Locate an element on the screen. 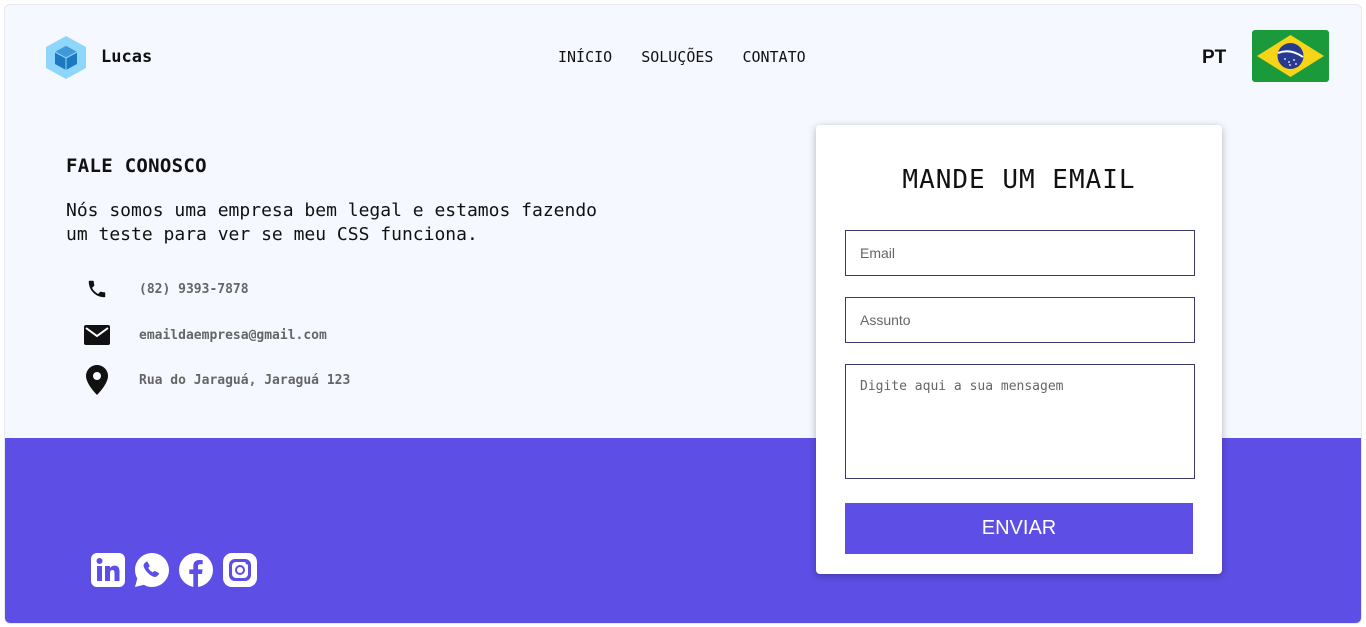 The width and height of the screenshot is (1366, 627). message-field is located at coordinates (1020, 421).